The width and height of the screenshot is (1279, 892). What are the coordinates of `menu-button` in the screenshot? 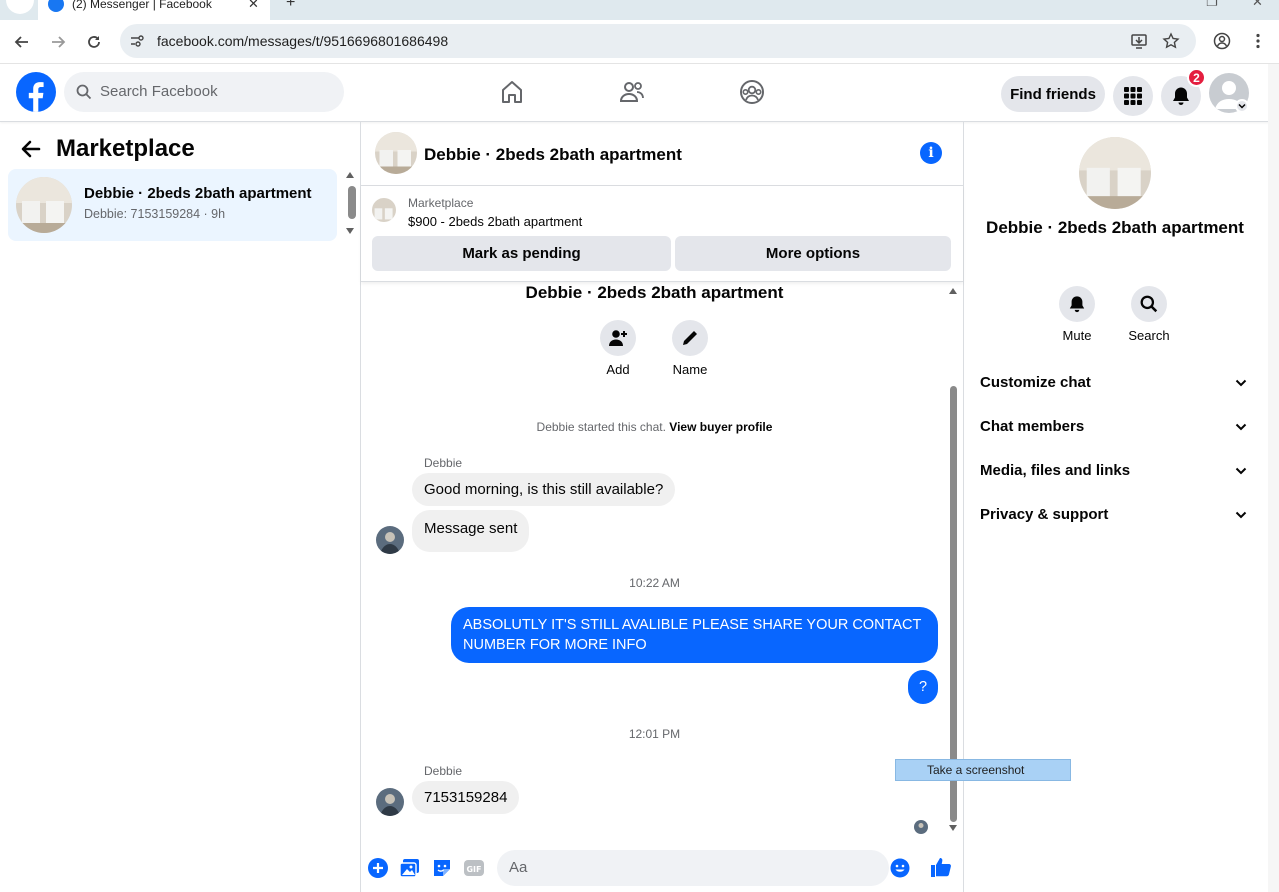 It's located at (1133, 96).